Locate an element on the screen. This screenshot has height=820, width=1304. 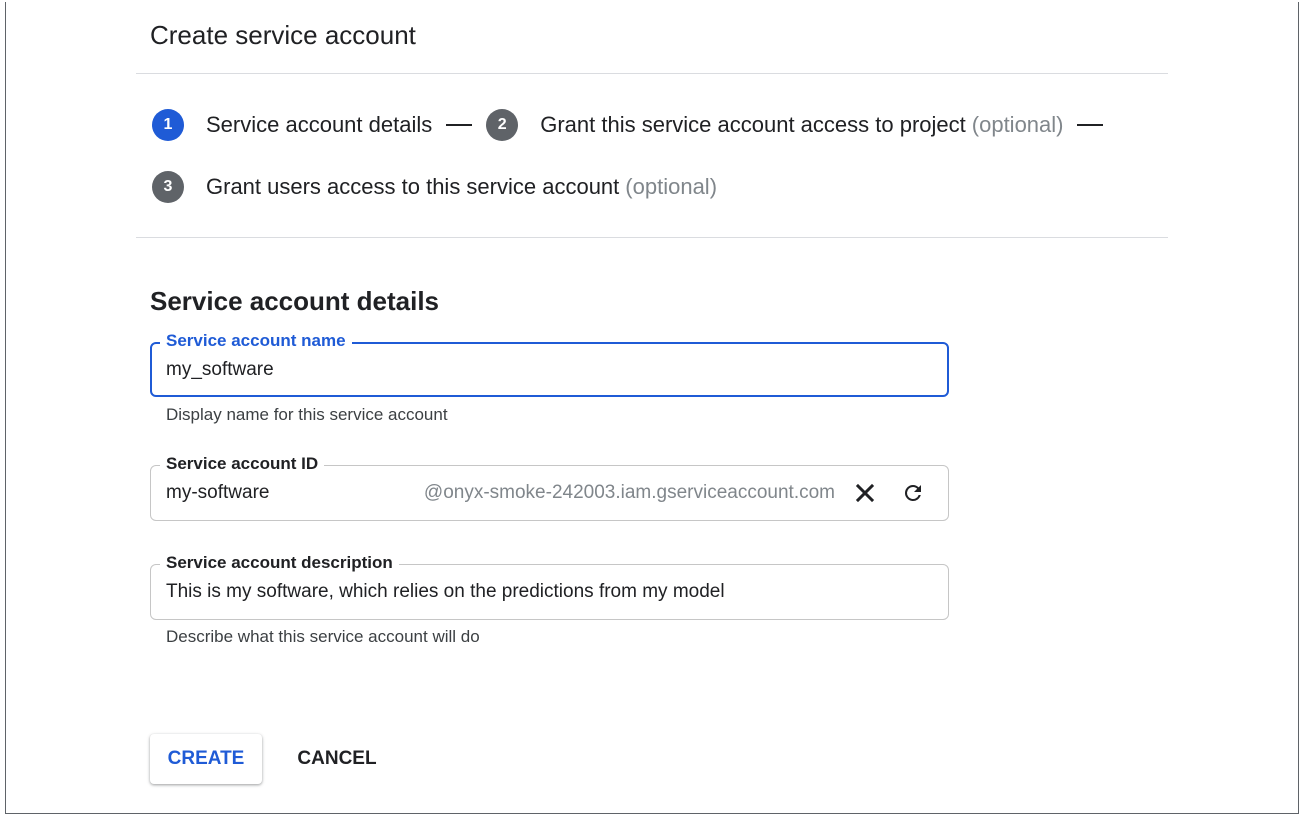
step-3-number: 3 is located at coordinates (168, 187).